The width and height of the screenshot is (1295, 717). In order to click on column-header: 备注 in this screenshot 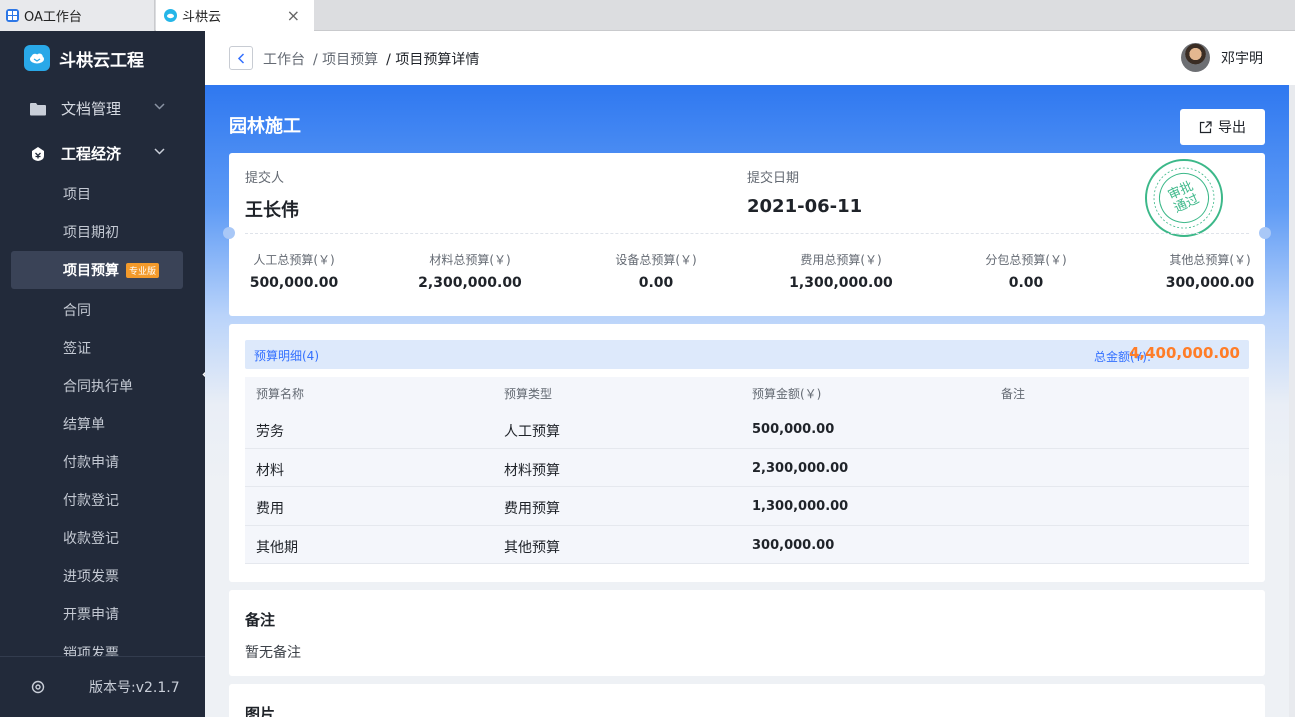, I will do `click(1013, 394)`.